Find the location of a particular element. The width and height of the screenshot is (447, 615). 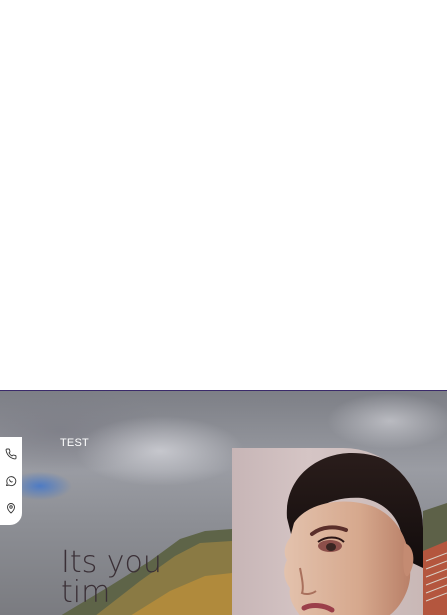

location-pin-icon is located at coordinates (11, 508).